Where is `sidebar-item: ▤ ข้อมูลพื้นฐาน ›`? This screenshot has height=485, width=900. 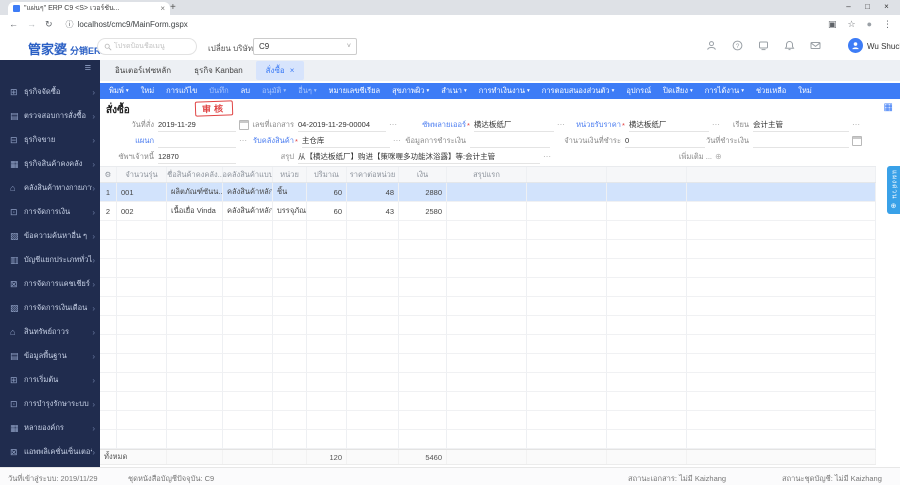
sidebar-item: ▤ ข้อมูลพื้นฐาน › is located at coordinates (50, 356).